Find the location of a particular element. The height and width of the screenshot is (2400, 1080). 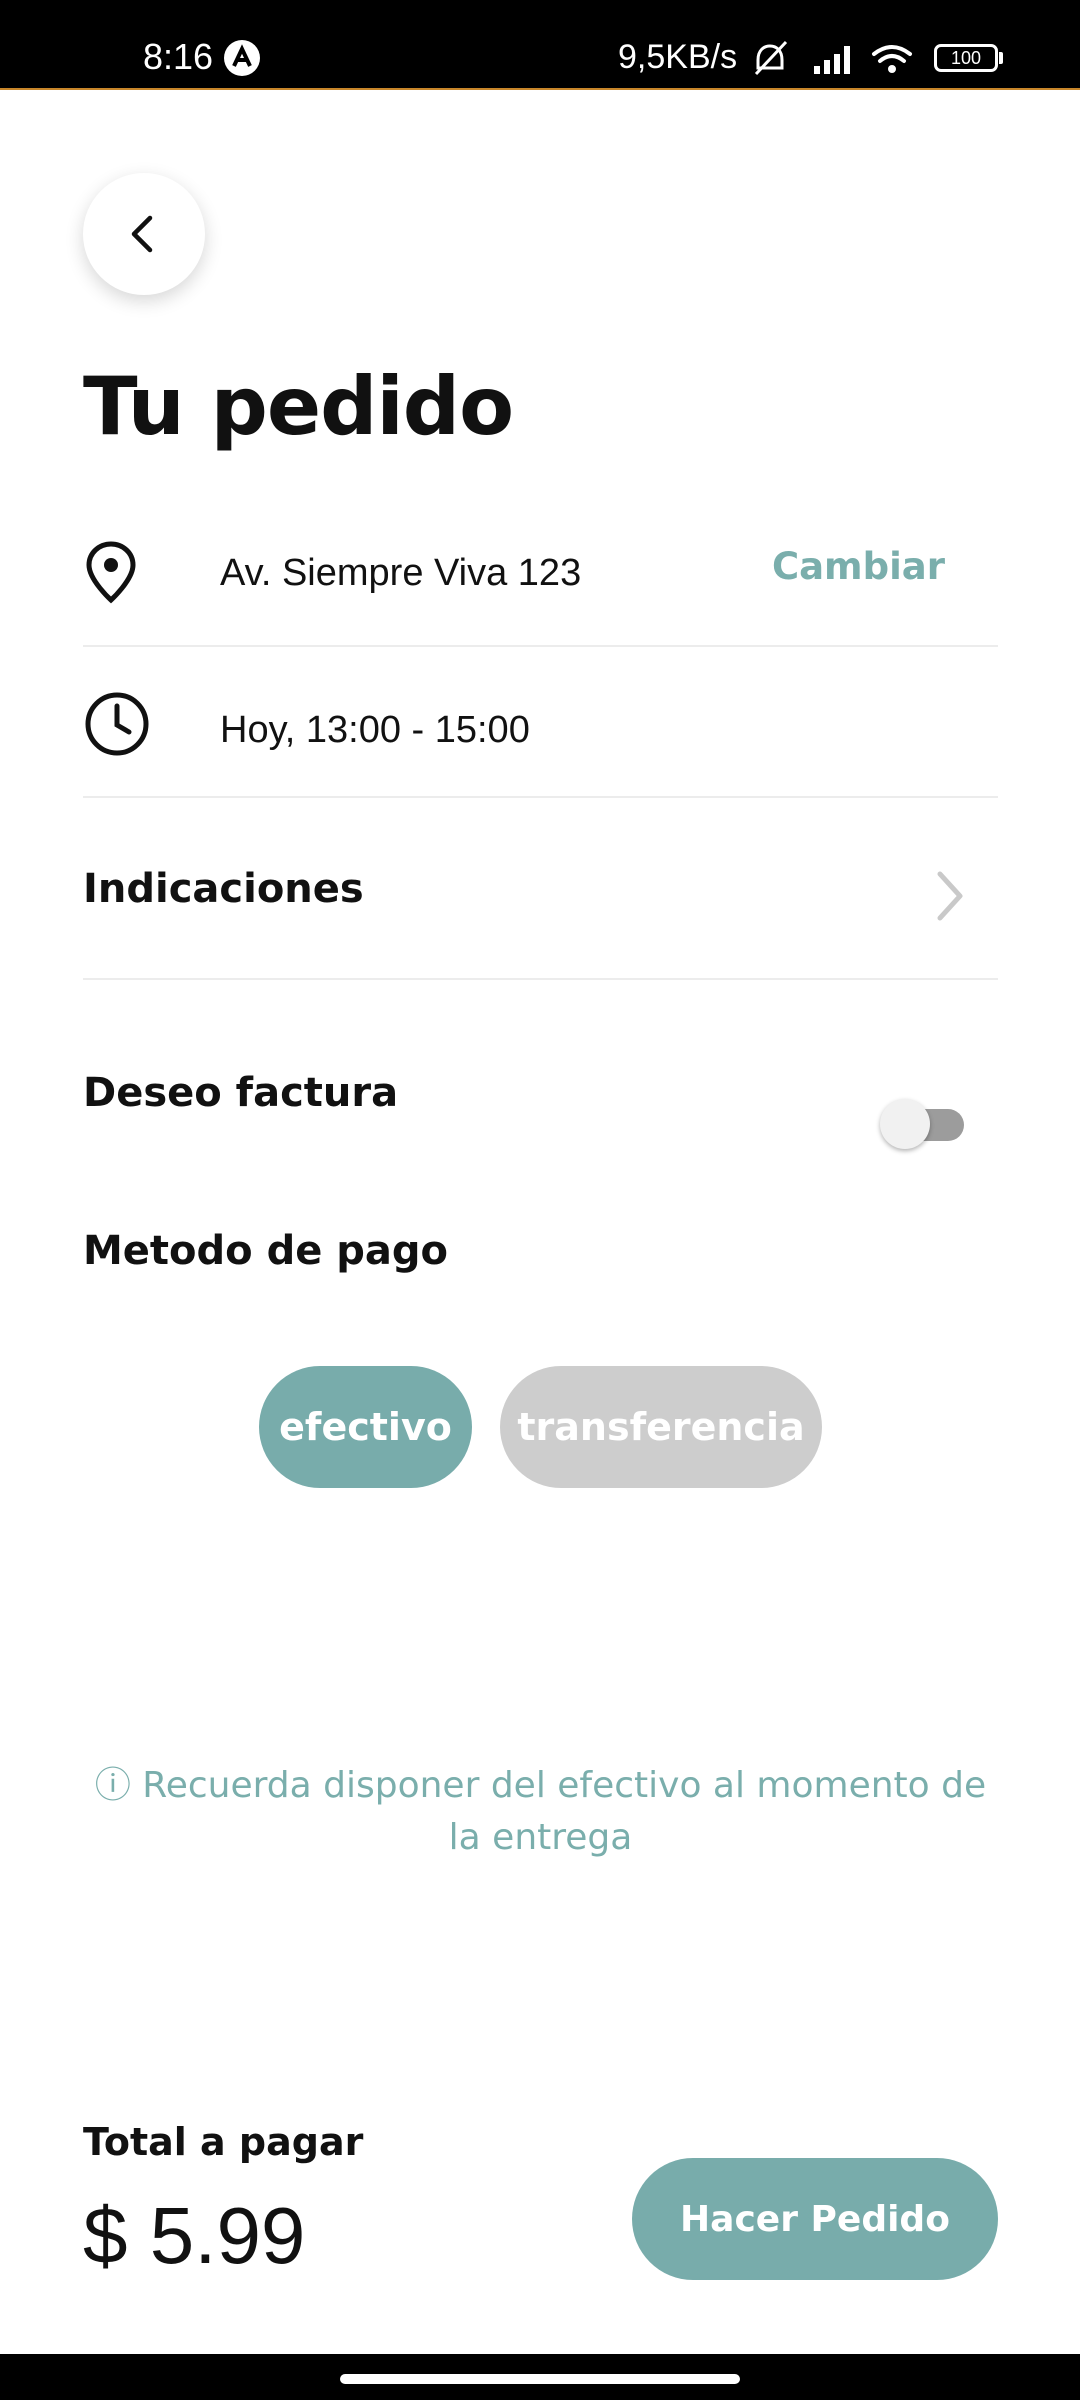

wifi-icon is located at coordinates (892, 59).